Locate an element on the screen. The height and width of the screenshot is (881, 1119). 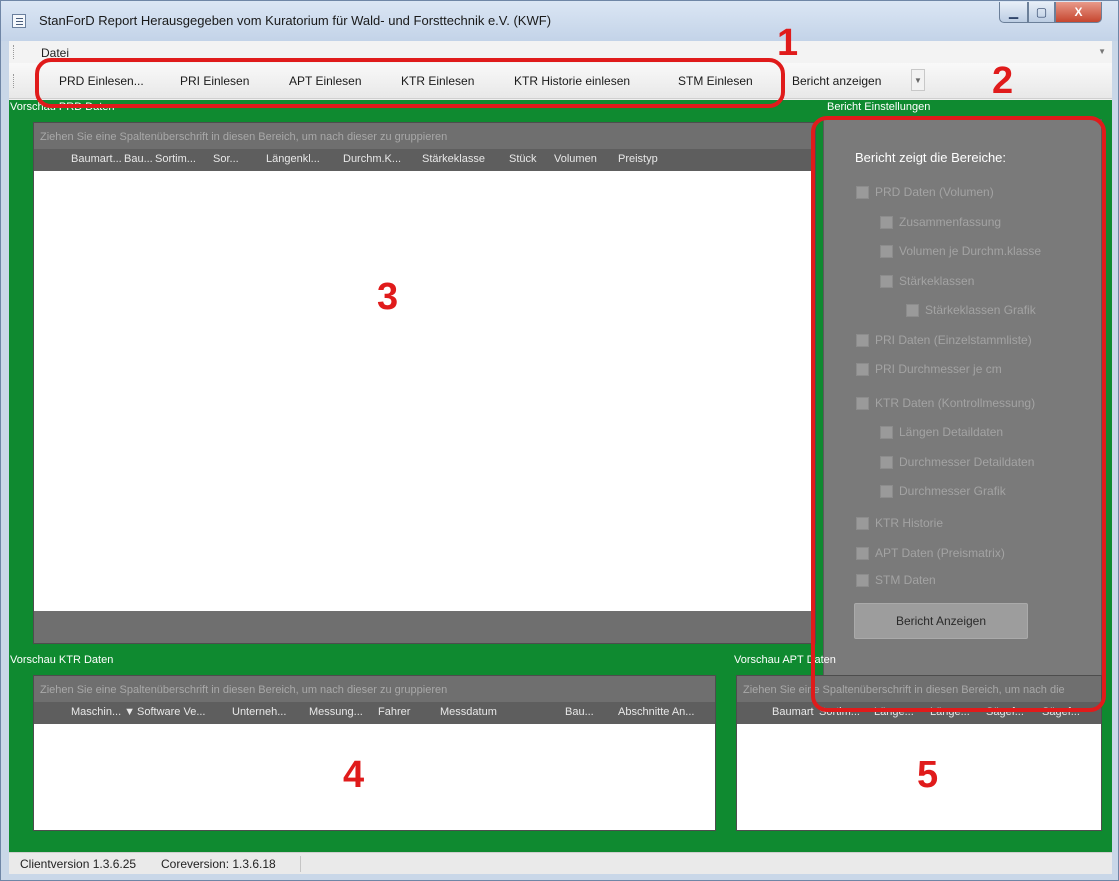
bericht-anzeigen-button: Bericht anzeigen is located at coordinates (836, 81).